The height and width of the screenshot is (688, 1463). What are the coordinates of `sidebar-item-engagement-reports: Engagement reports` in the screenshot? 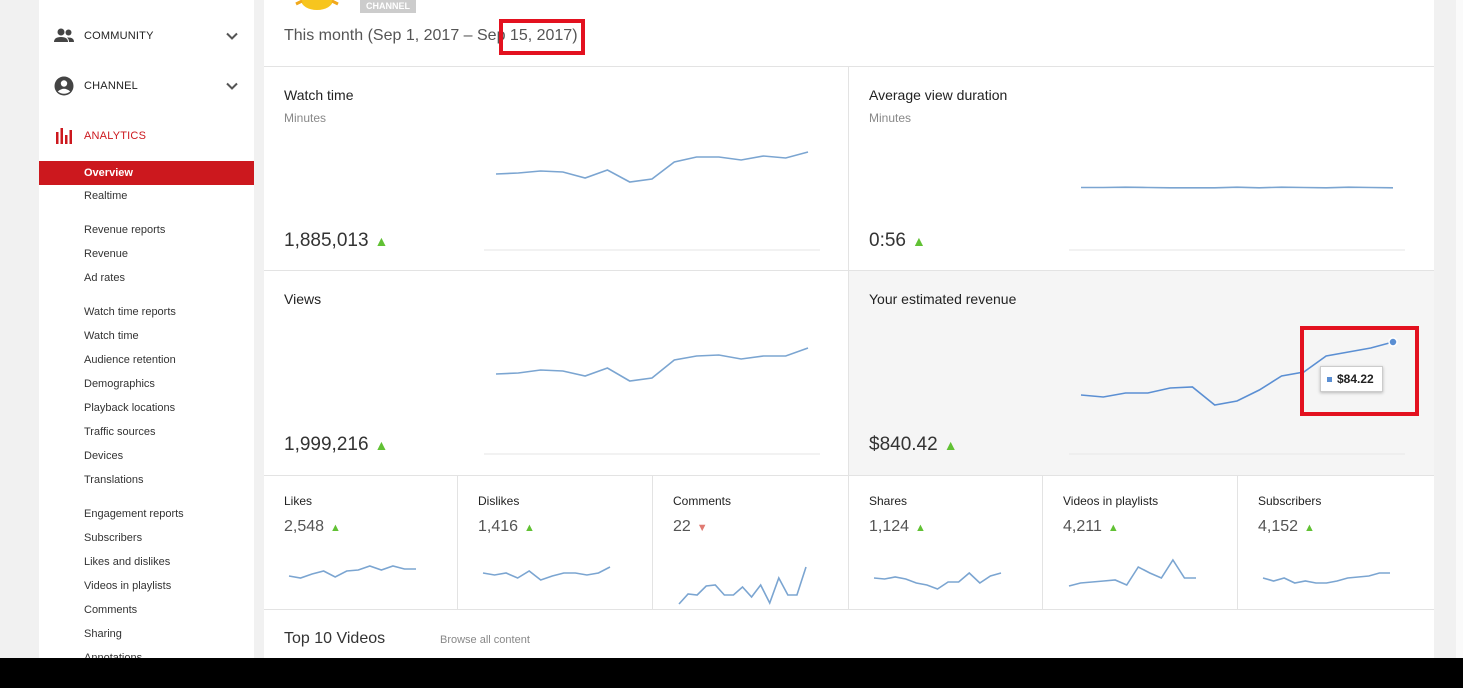 It's located at (146, 514).